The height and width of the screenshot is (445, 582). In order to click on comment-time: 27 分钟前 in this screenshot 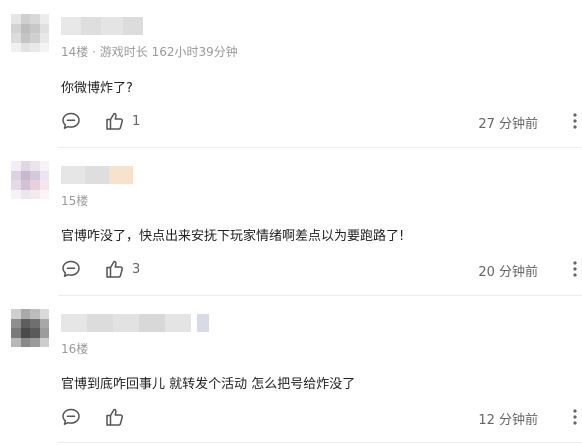, I will do `click(508, 124)`.